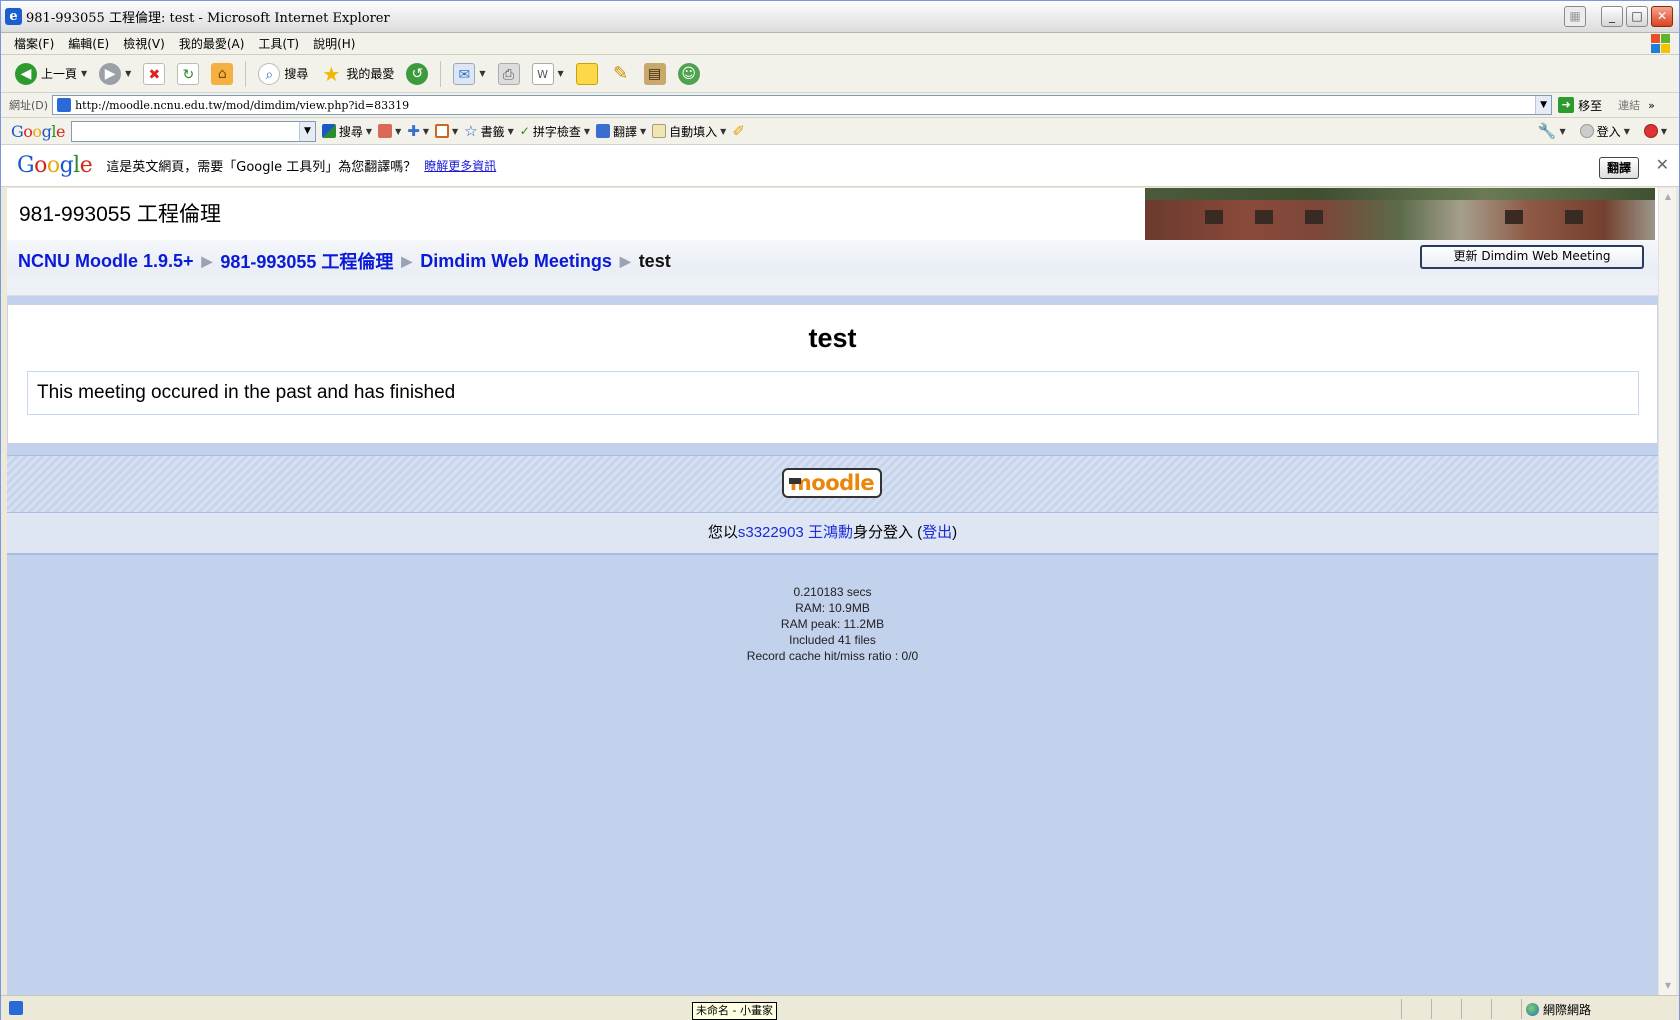  Describe the element at coordinates (389, 131) in the screenshot. I see `pagerank-button: ▼` at that location.